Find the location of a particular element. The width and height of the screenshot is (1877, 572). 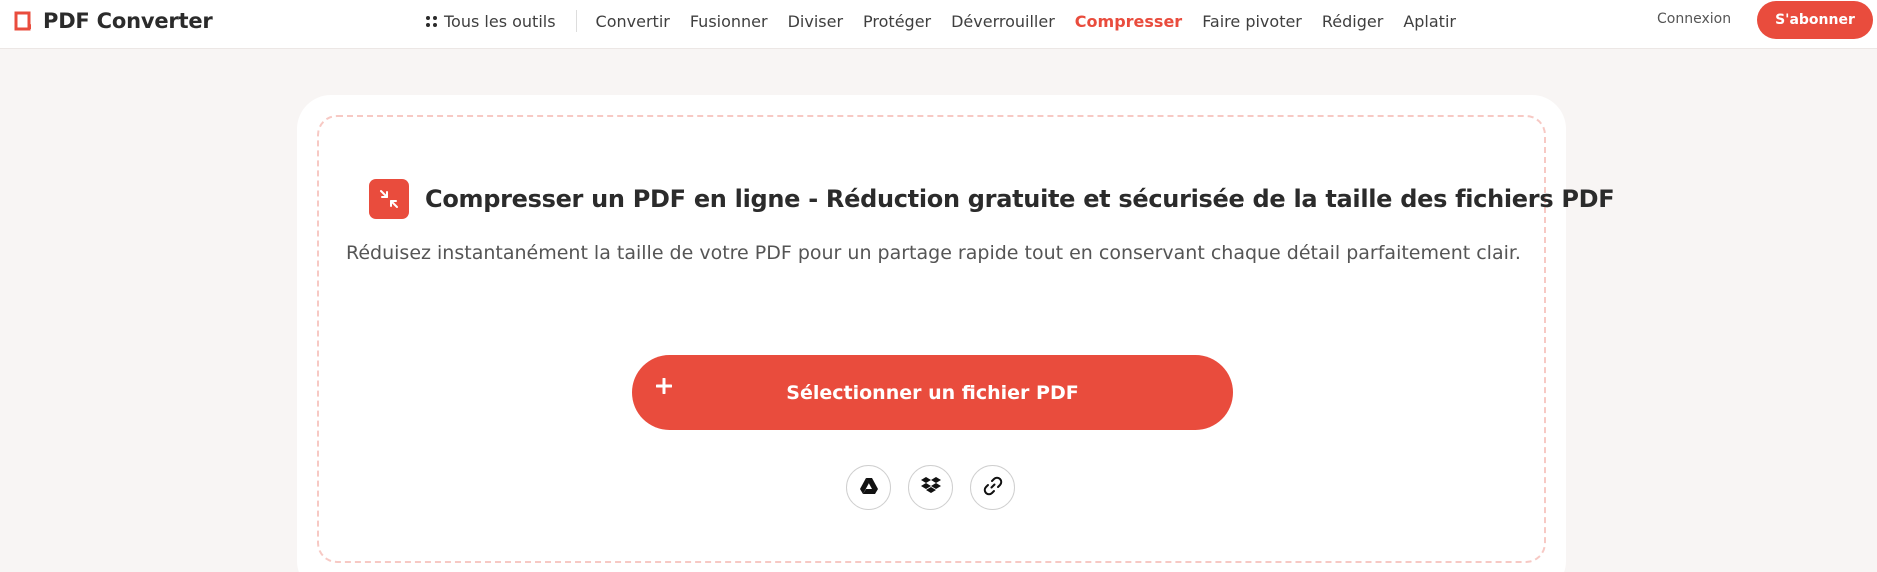

nav-item-proteger: Protéger is located at coordinates (897, 21).